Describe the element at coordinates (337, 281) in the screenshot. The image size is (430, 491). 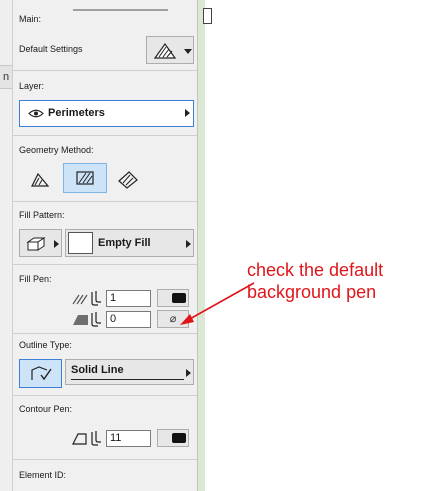
I see `annotation-text: check the default background pen` at that location.